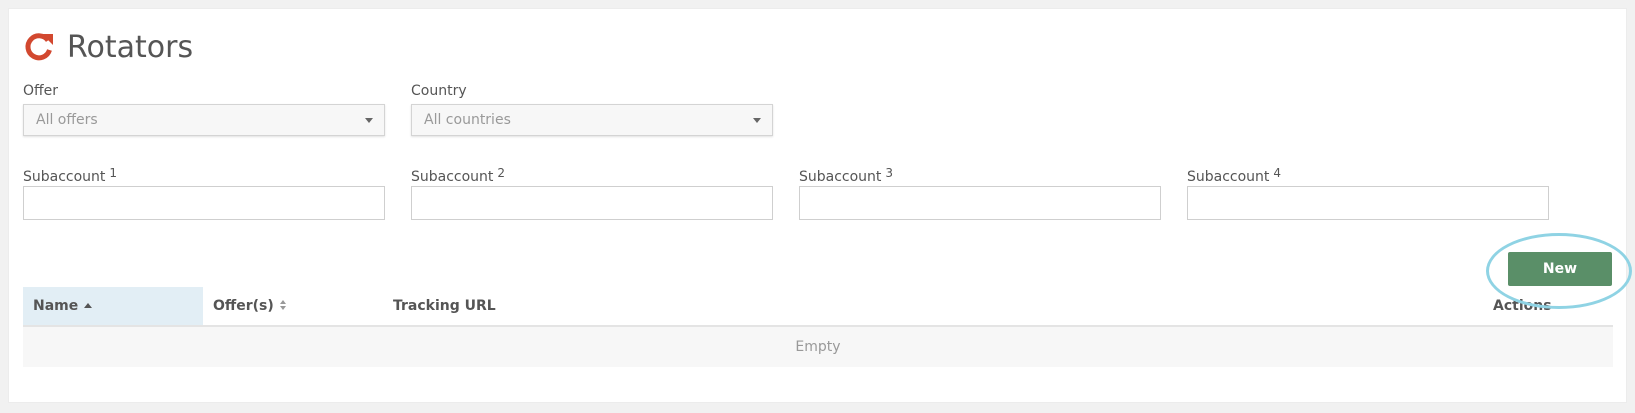 The height and width of the screenshot is (413, 1635). I want to click on offer-select: All offers, so click(204, 120).